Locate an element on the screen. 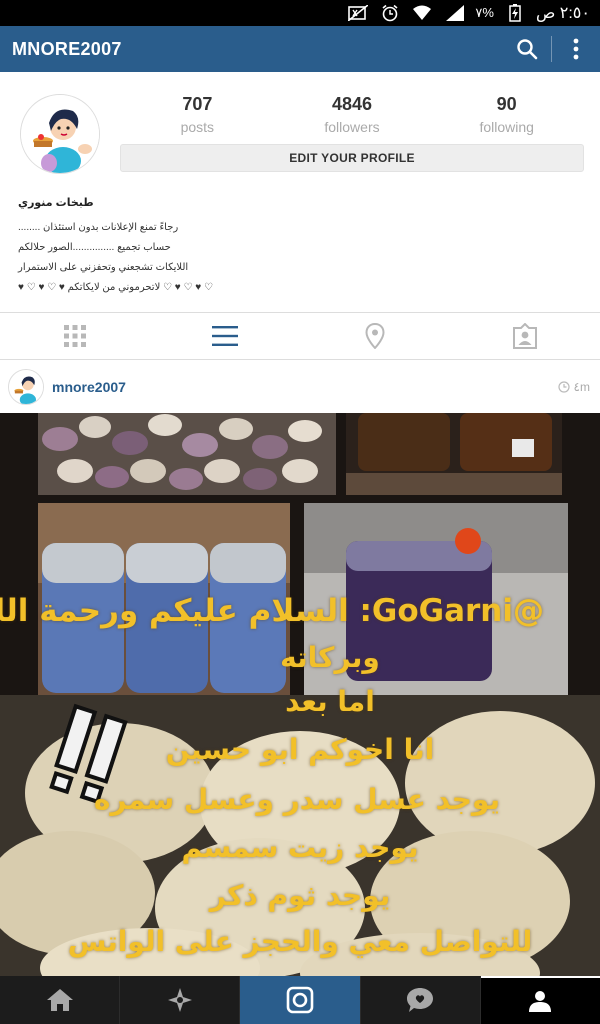 The width and height of the screenshot is (600, 1024). tab-list-view is located at coordinates (225, 336).